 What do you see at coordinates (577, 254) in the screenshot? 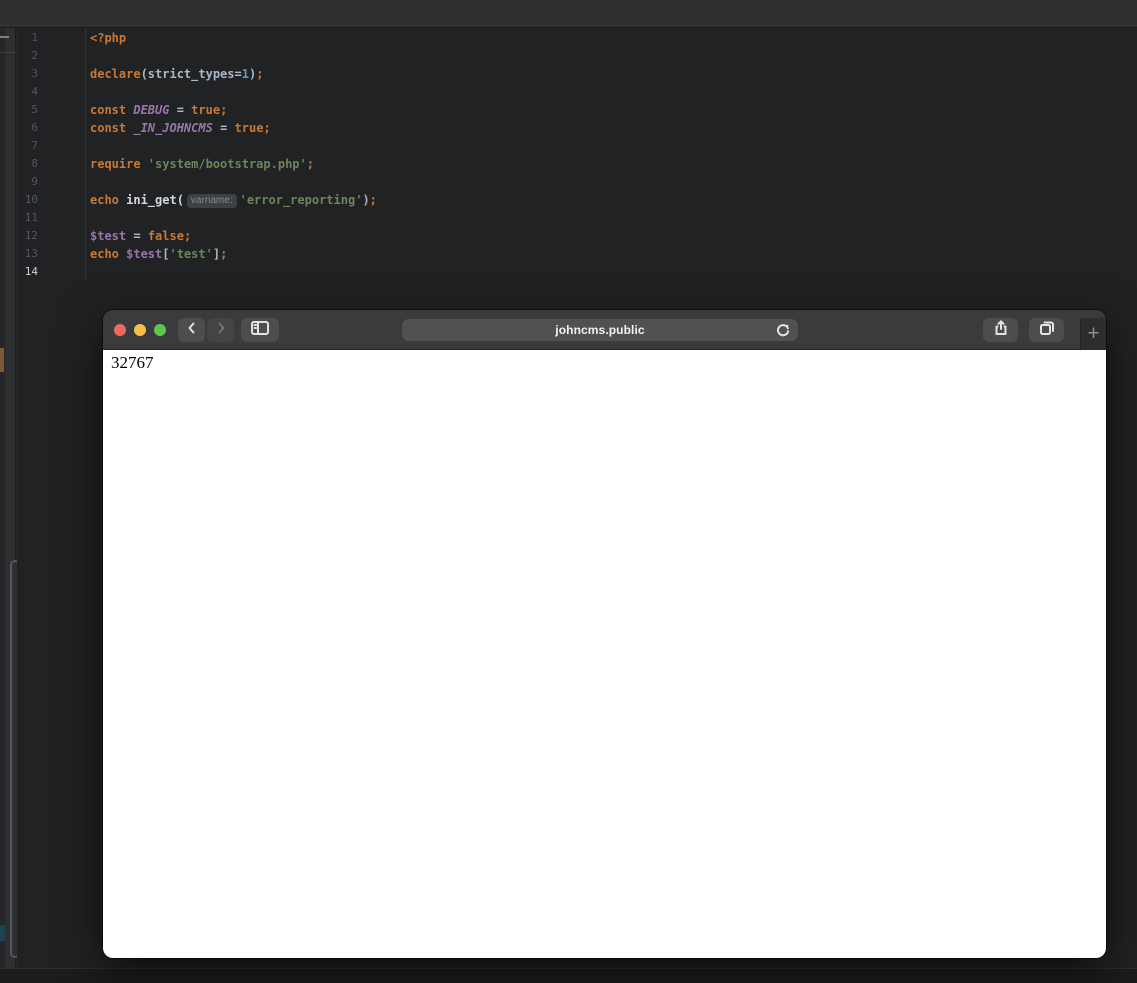
I see `code-line: 13 echo $test['test'];` at bounding box center [577, 254].